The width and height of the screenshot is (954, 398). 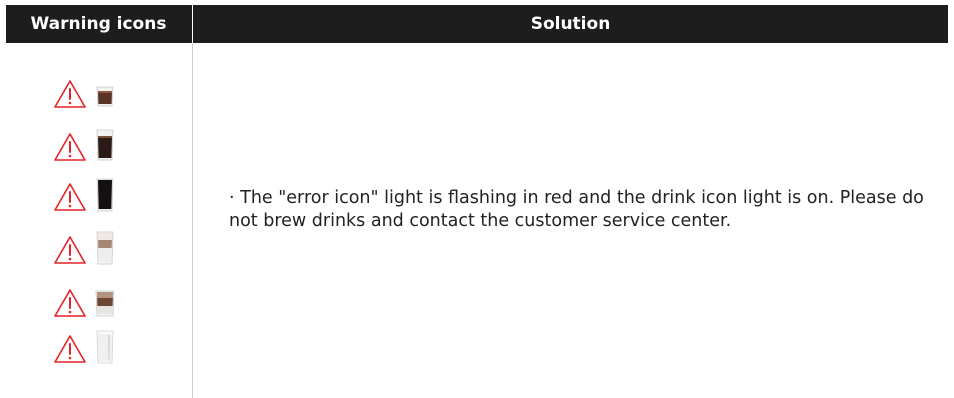 What do you see at coordinates (105, 145) in the screenshot?
I see `coffee-cup-icon` at bounding box center [105, 145].